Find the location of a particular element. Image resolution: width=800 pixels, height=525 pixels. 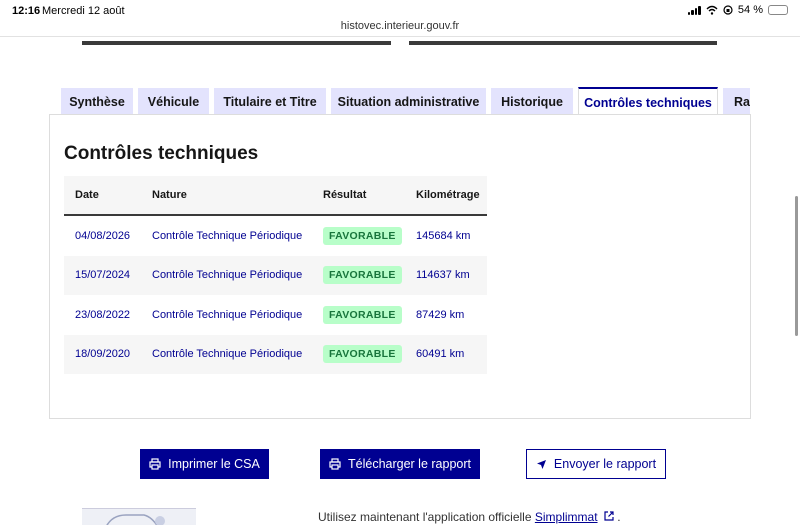

battery-icon is located at coordinates (778, 10).